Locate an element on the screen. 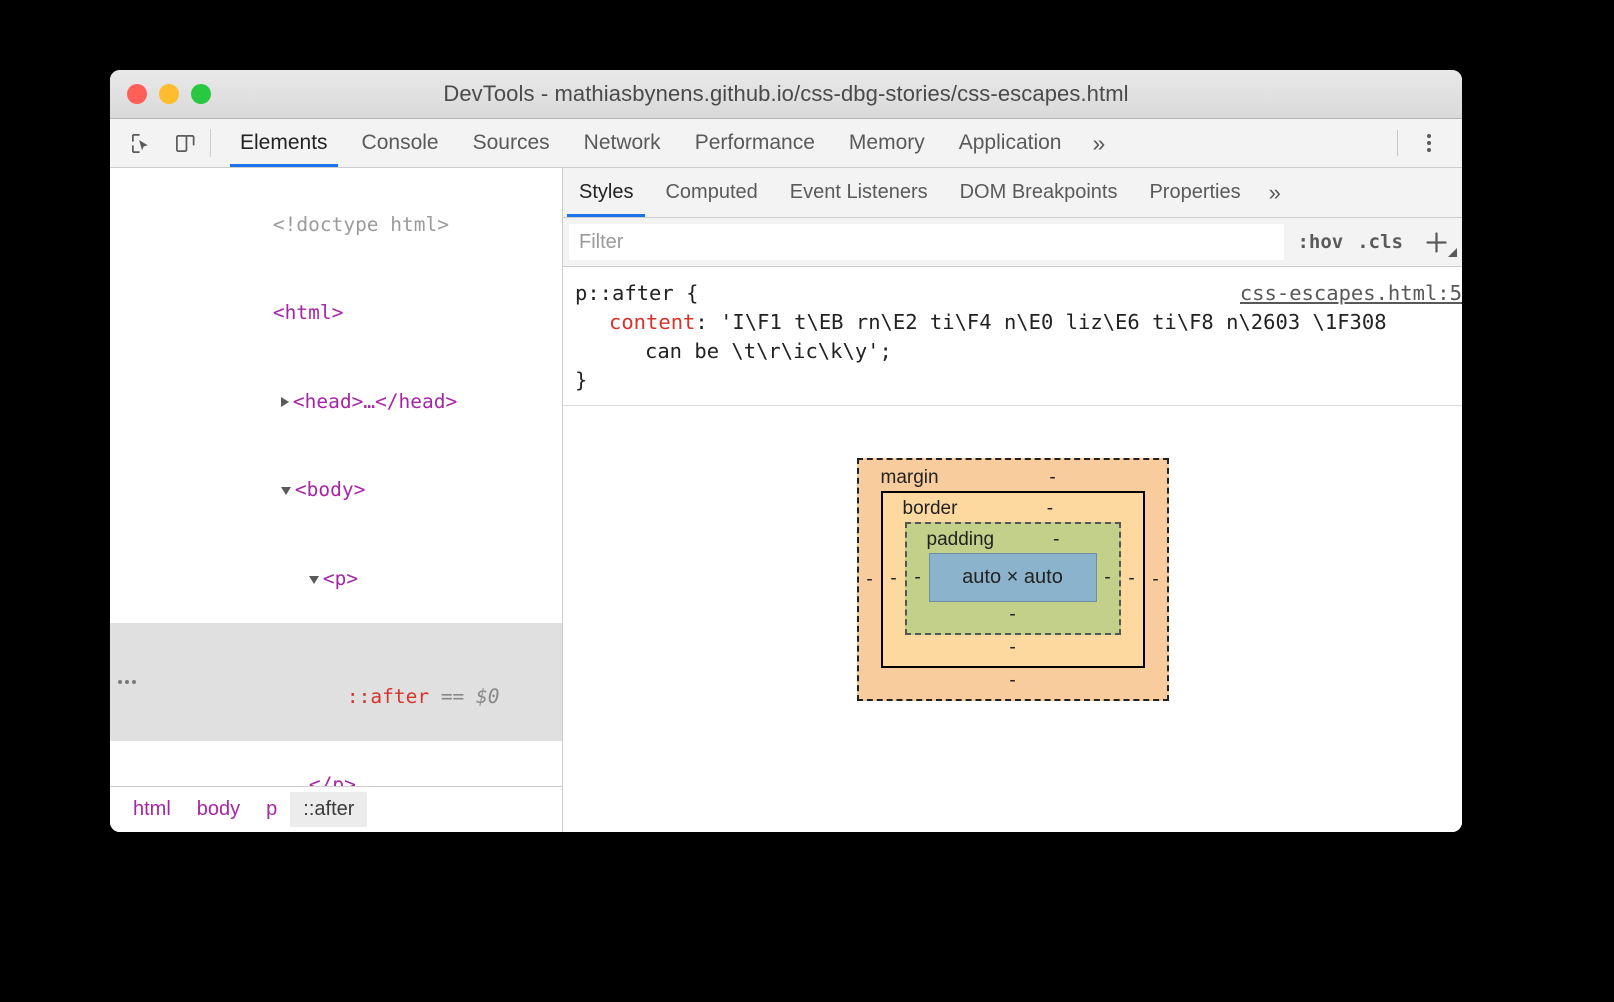  toggle-element-state-button: :hov is located at coordinates (1320, 242).